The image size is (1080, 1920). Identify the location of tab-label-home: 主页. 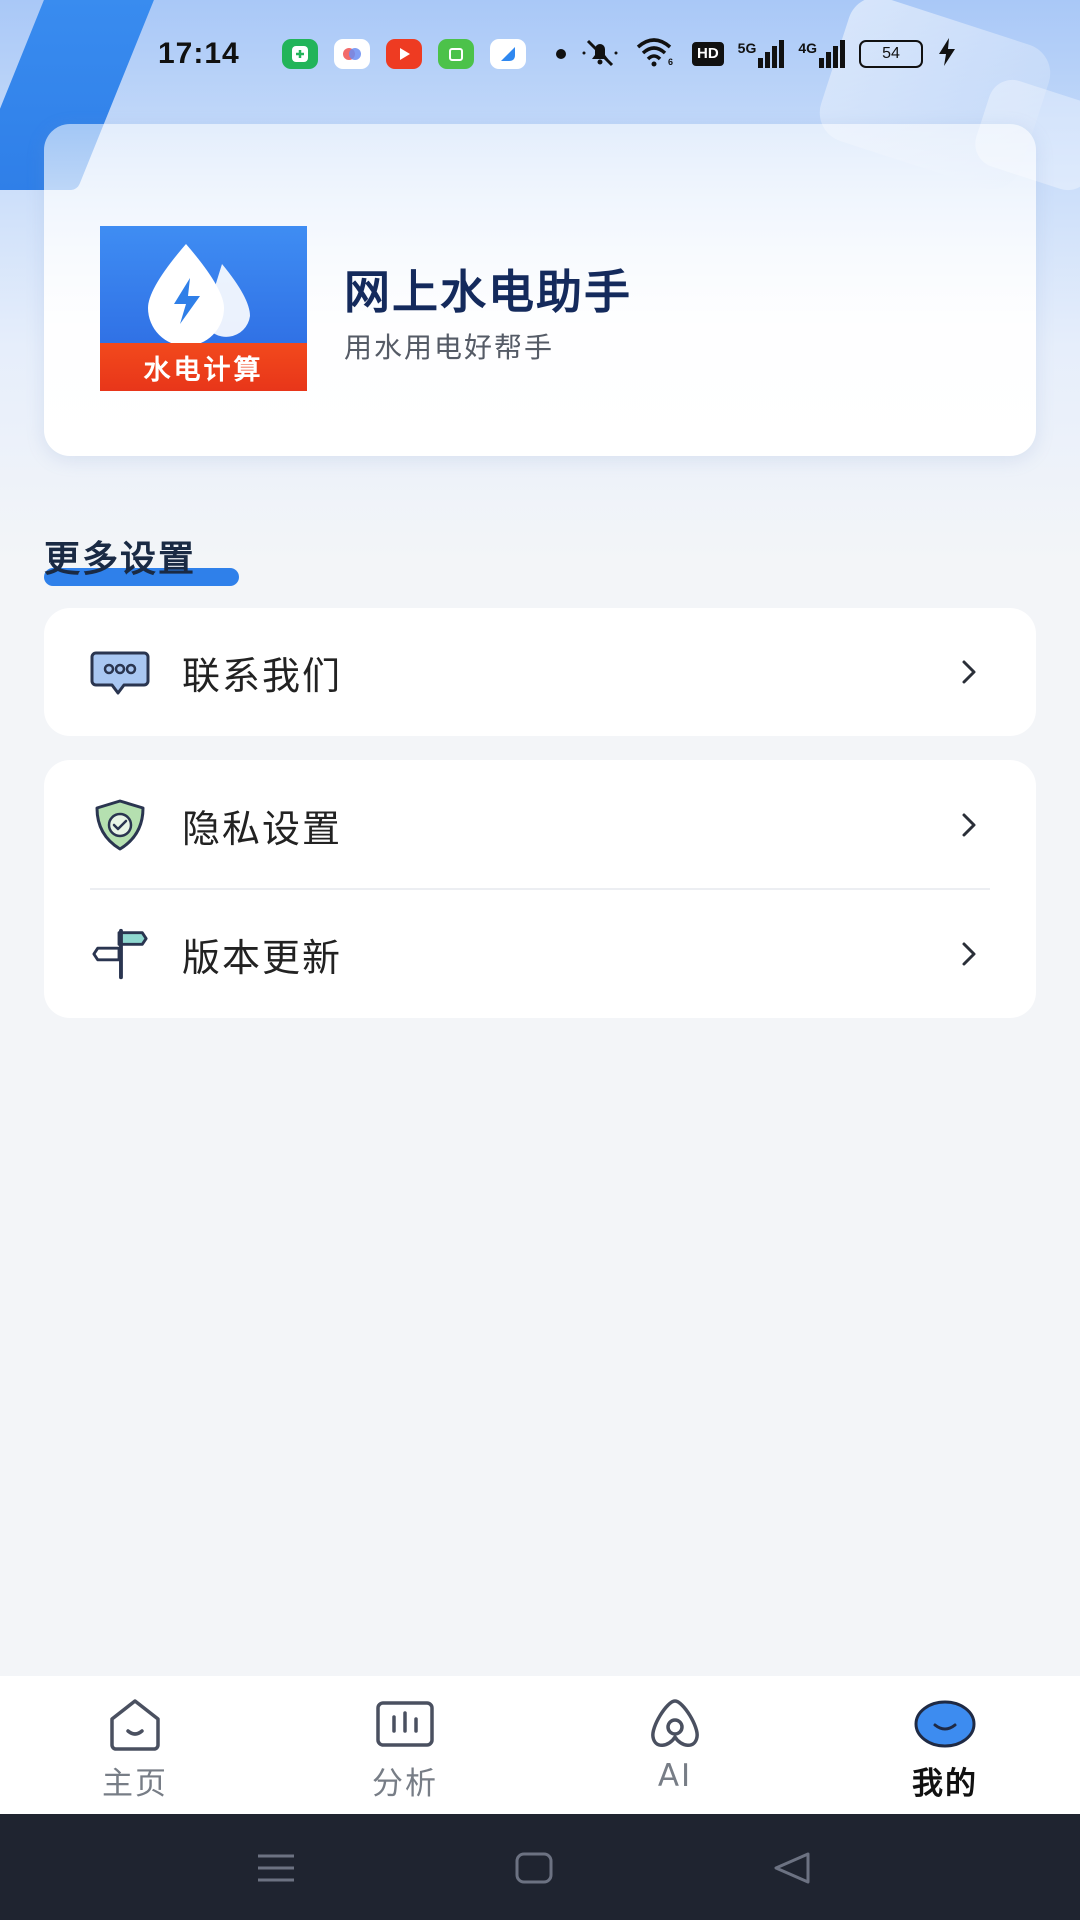
(135, 1784).